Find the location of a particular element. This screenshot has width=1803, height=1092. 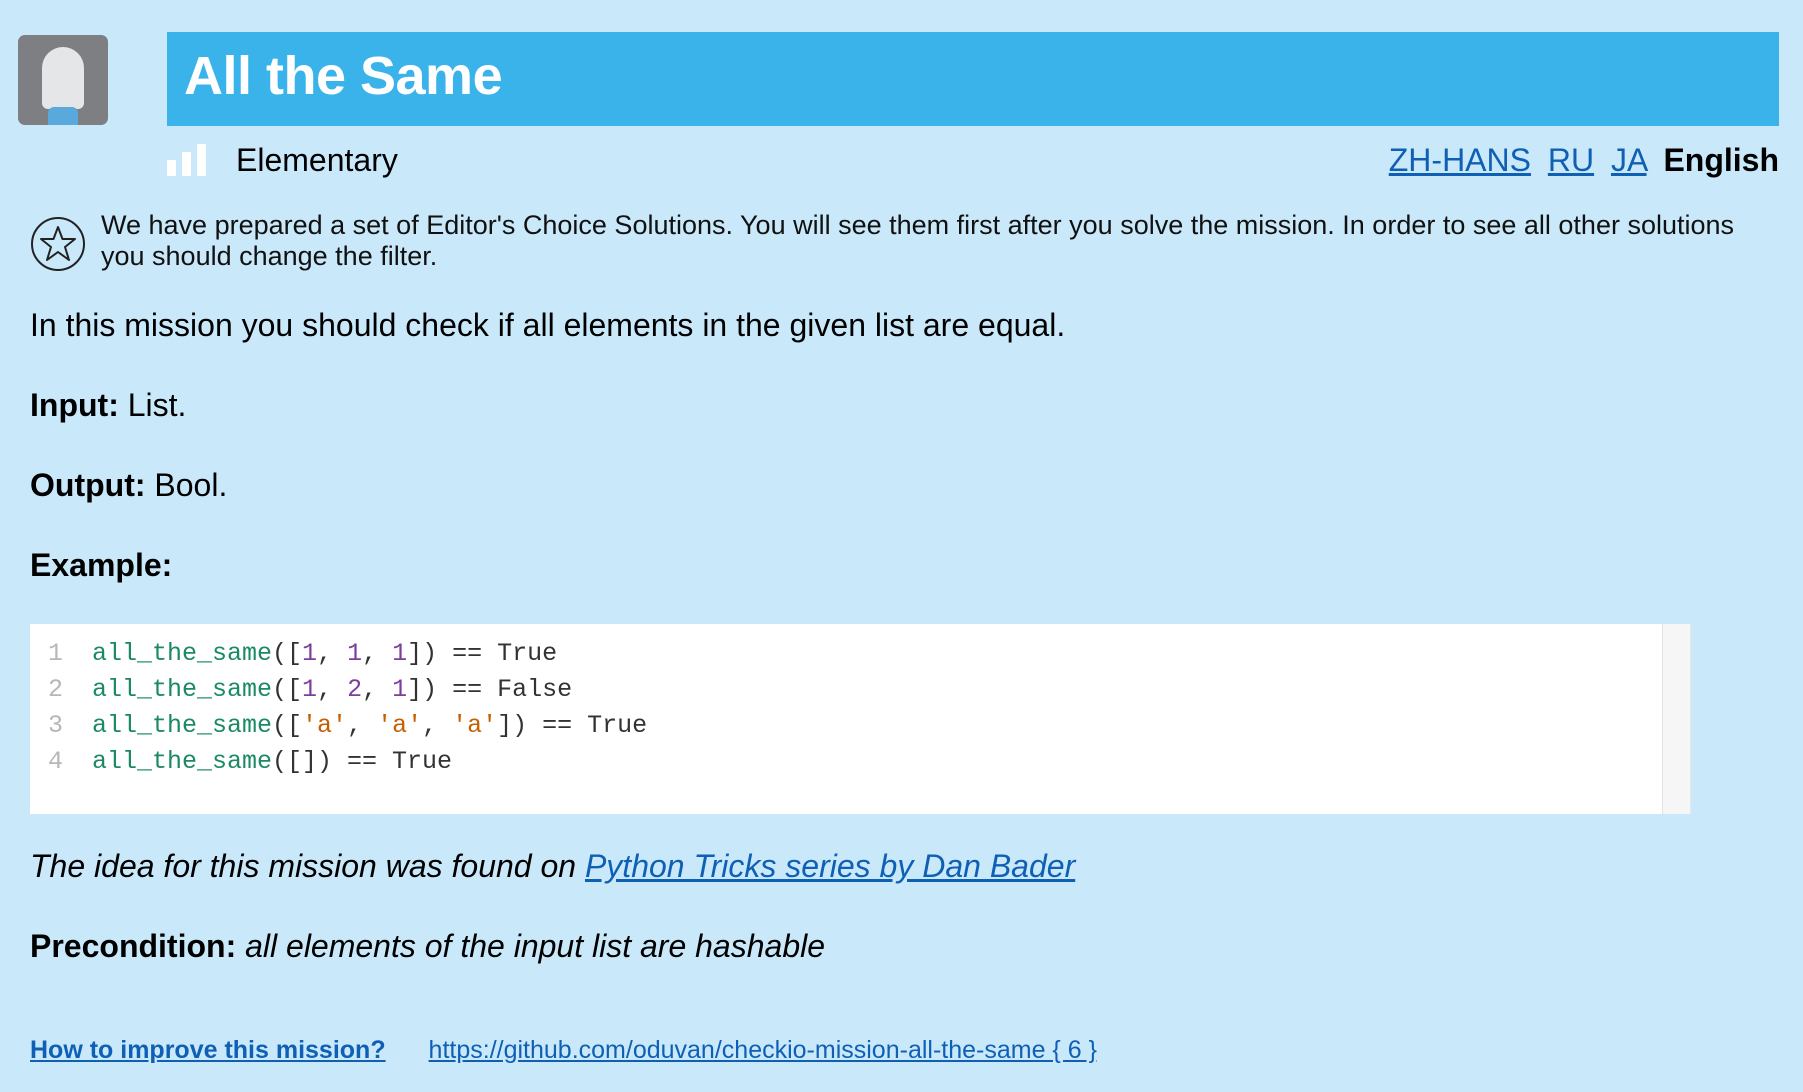

mission-avatar is located at coordinates (63, 80).